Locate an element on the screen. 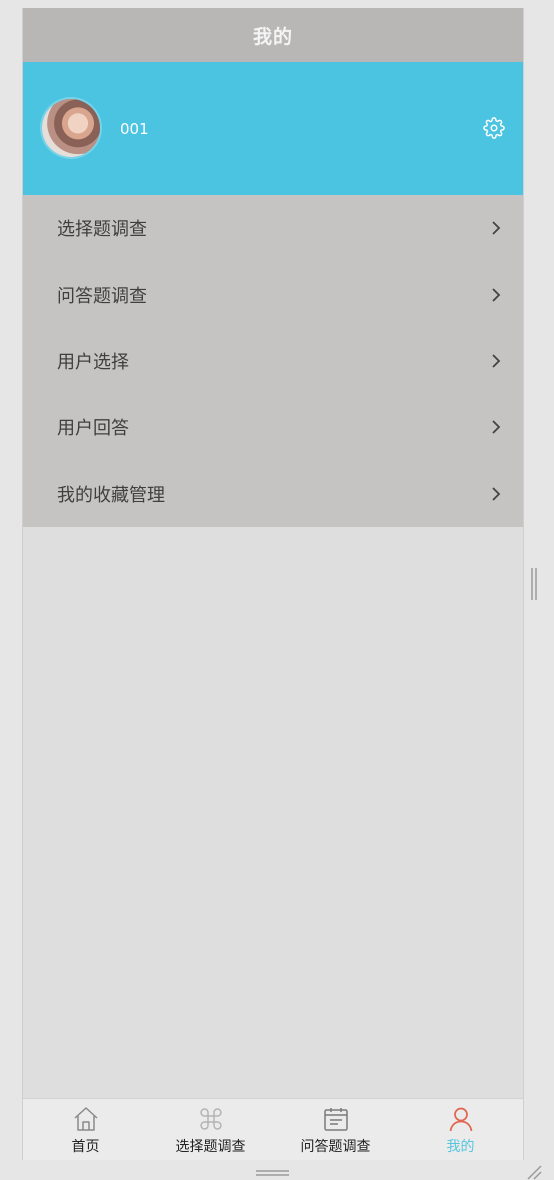  gear-icon is located at coordinates (494, 128).